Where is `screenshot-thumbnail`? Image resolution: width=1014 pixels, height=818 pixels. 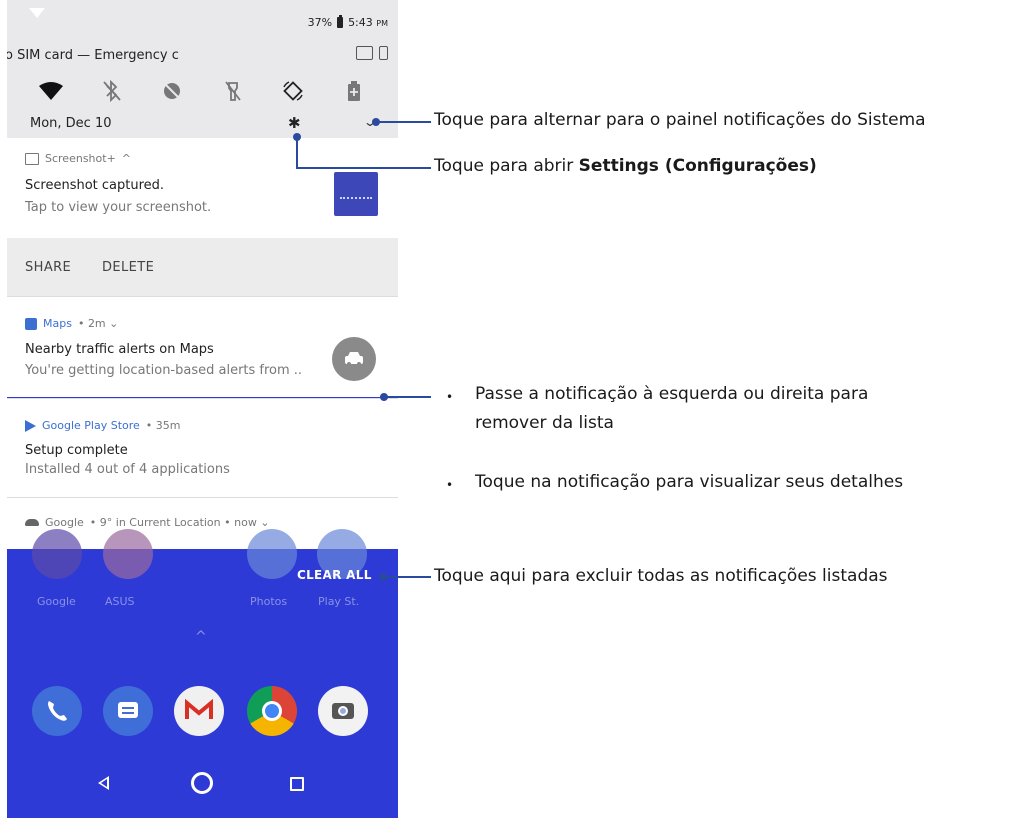 screenshot-thumbnail is located at coordinates (356, 194).